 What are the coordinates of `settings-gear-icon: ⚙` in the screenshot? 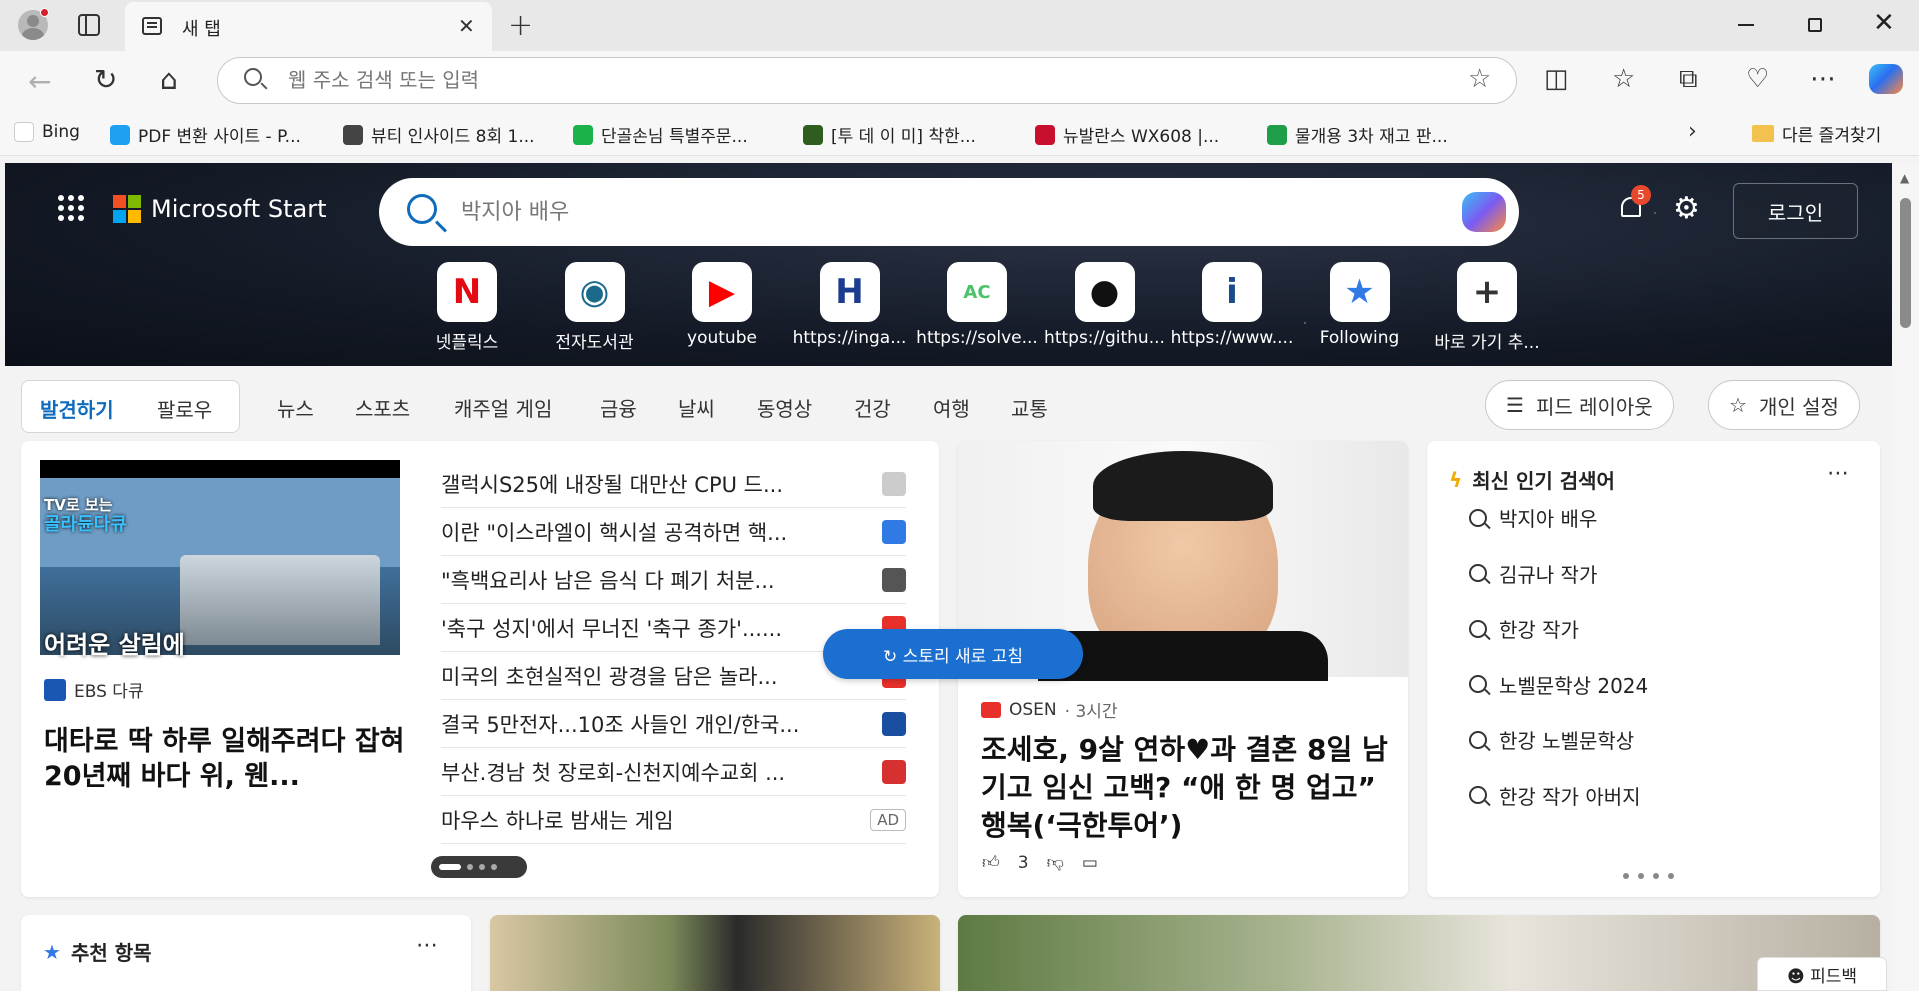 It's located at (1686, 208).